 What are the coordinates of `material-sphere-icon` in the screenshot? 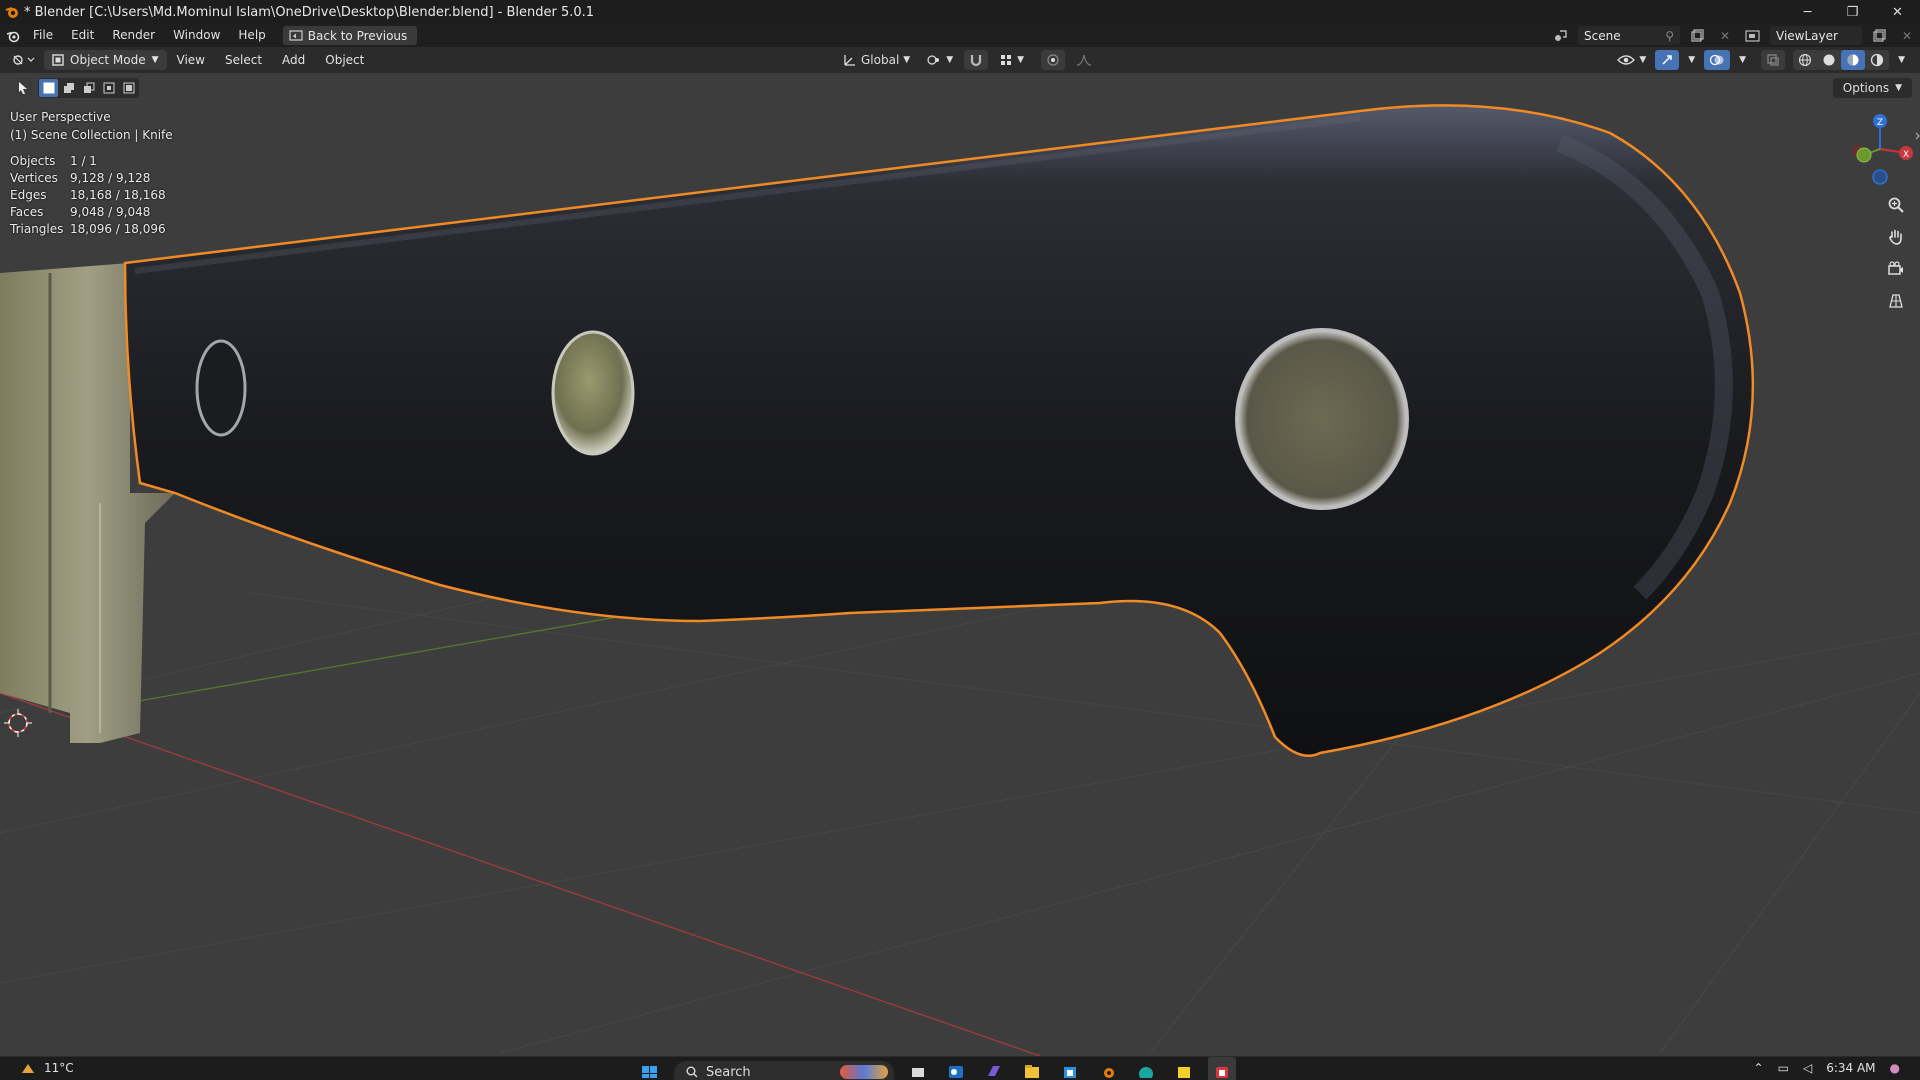 It's located at (1853, 60).